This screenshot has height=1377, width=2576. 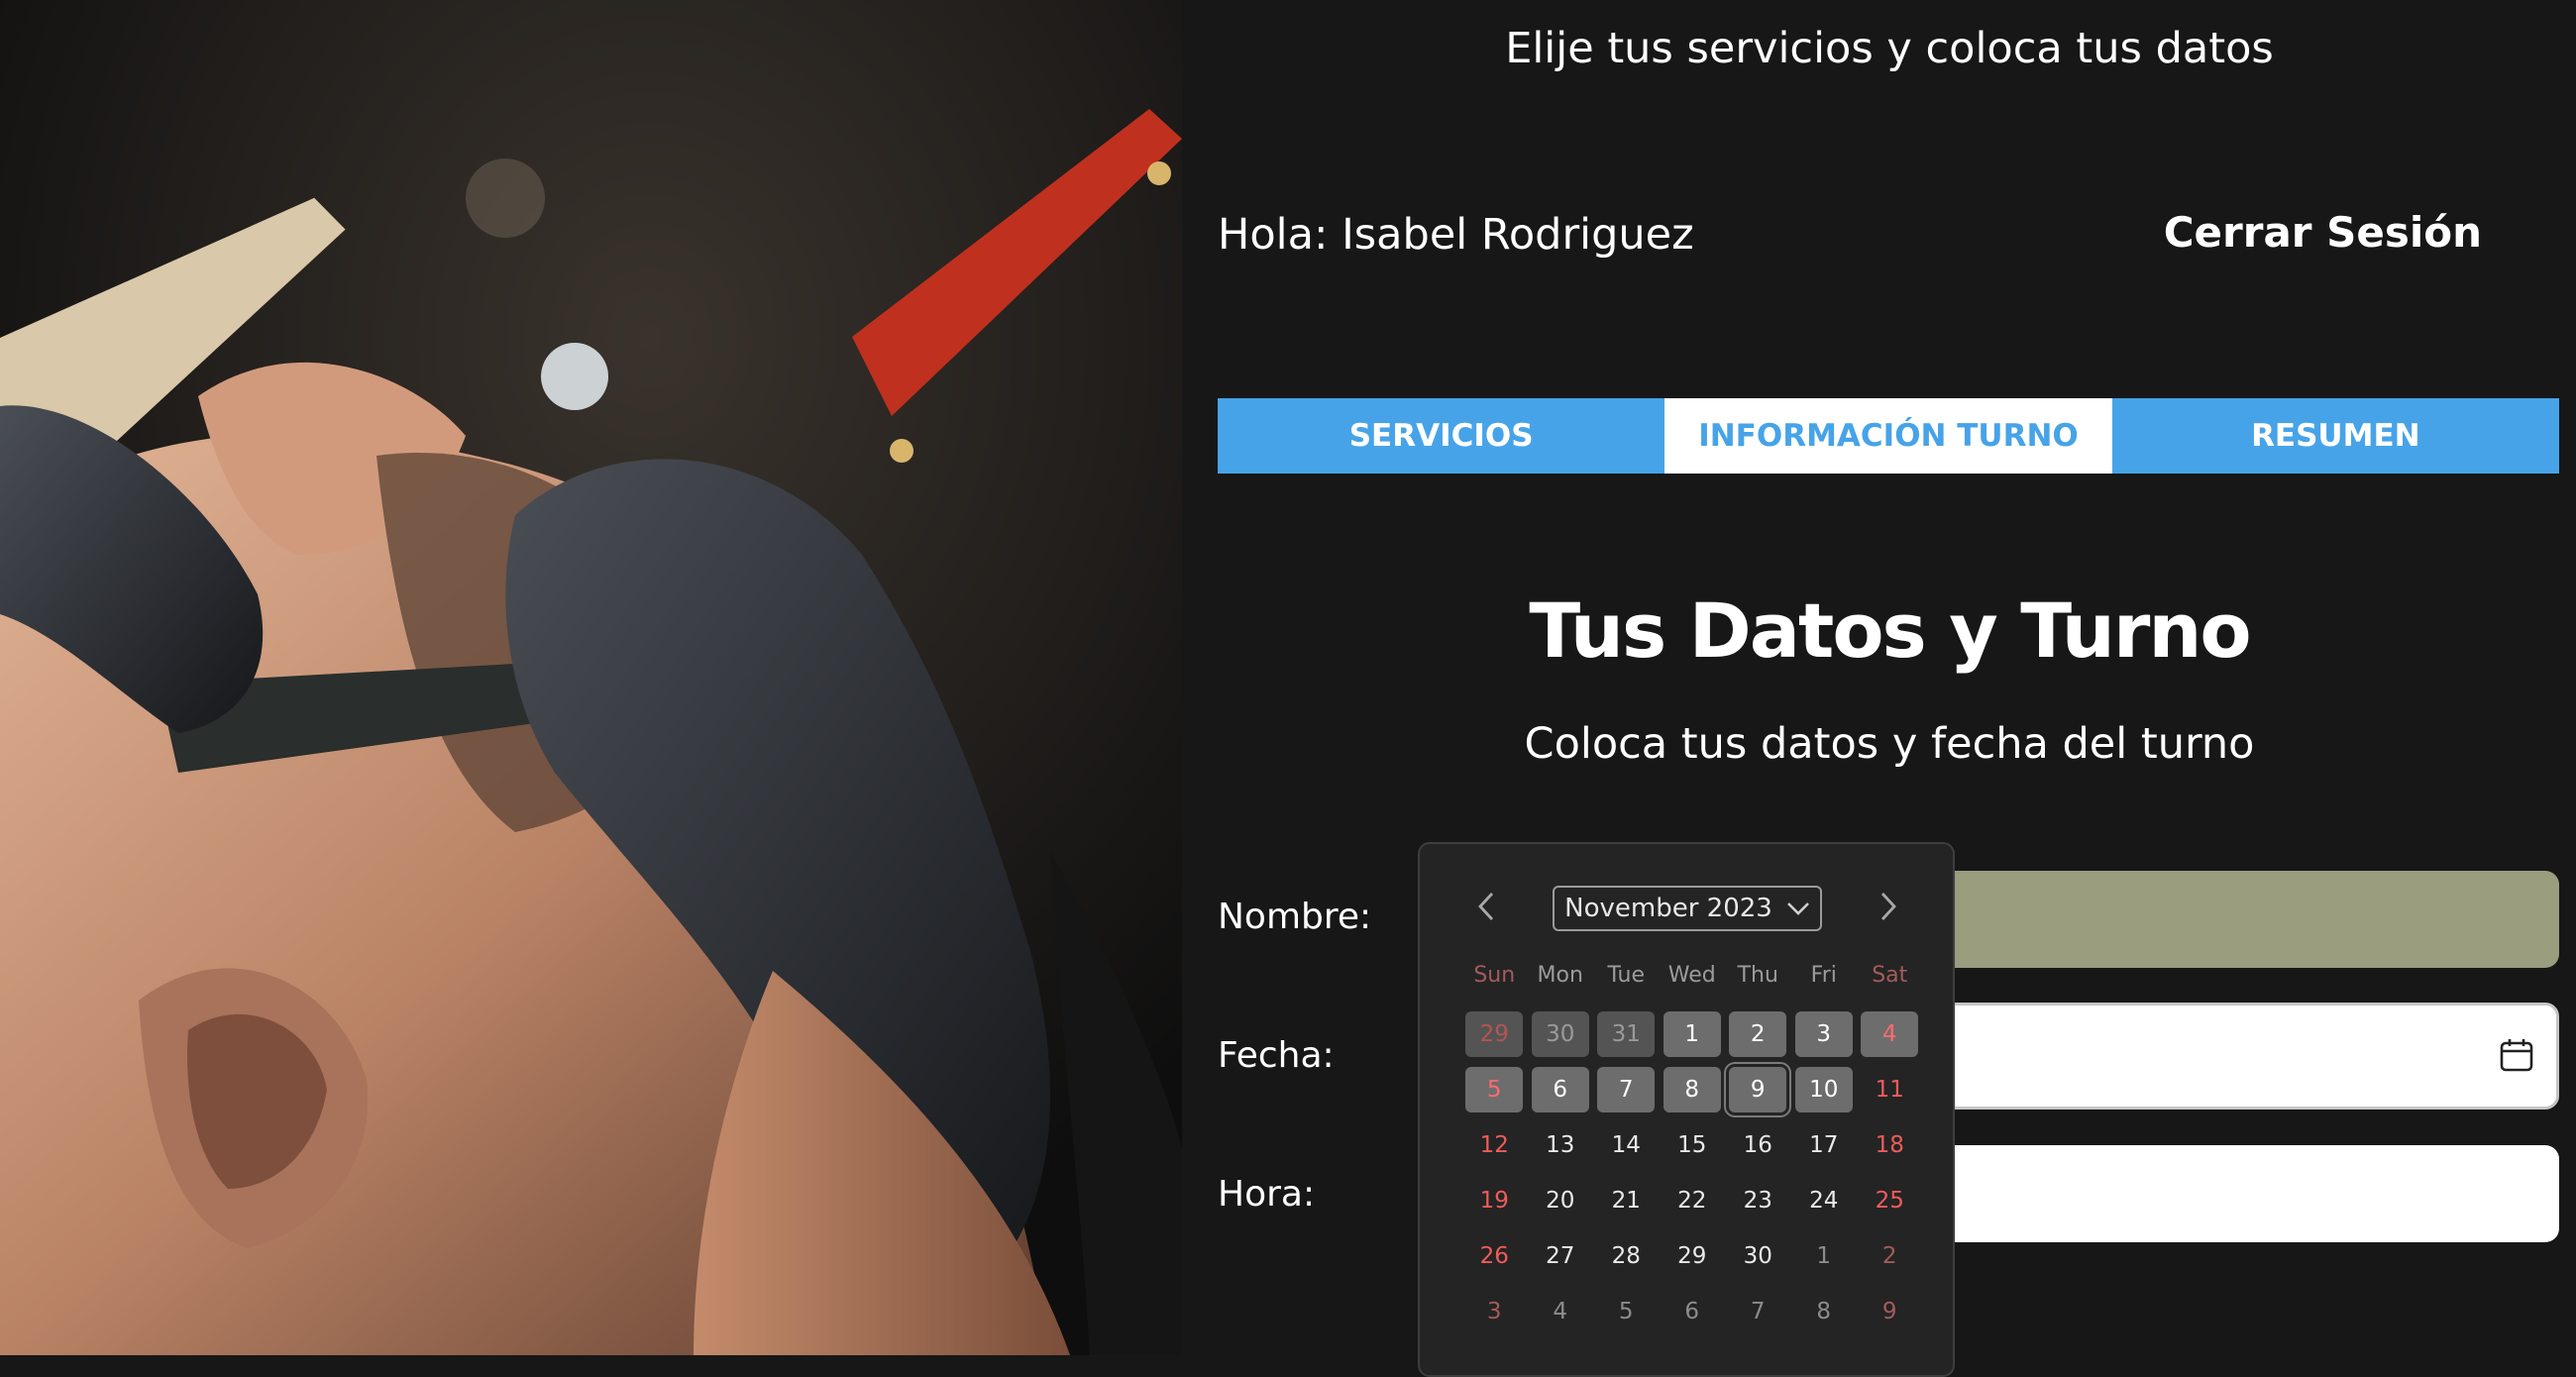 I want to click on weekday-label: Tue, so click(x=1626, y=975).